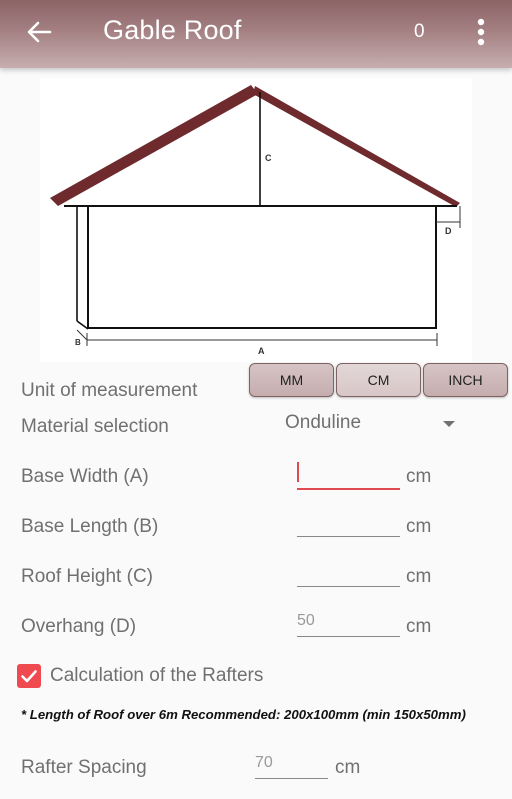 The height and width of the screenshot is (799, 512). I want to click on more-vert-icon, so click(481, 32).